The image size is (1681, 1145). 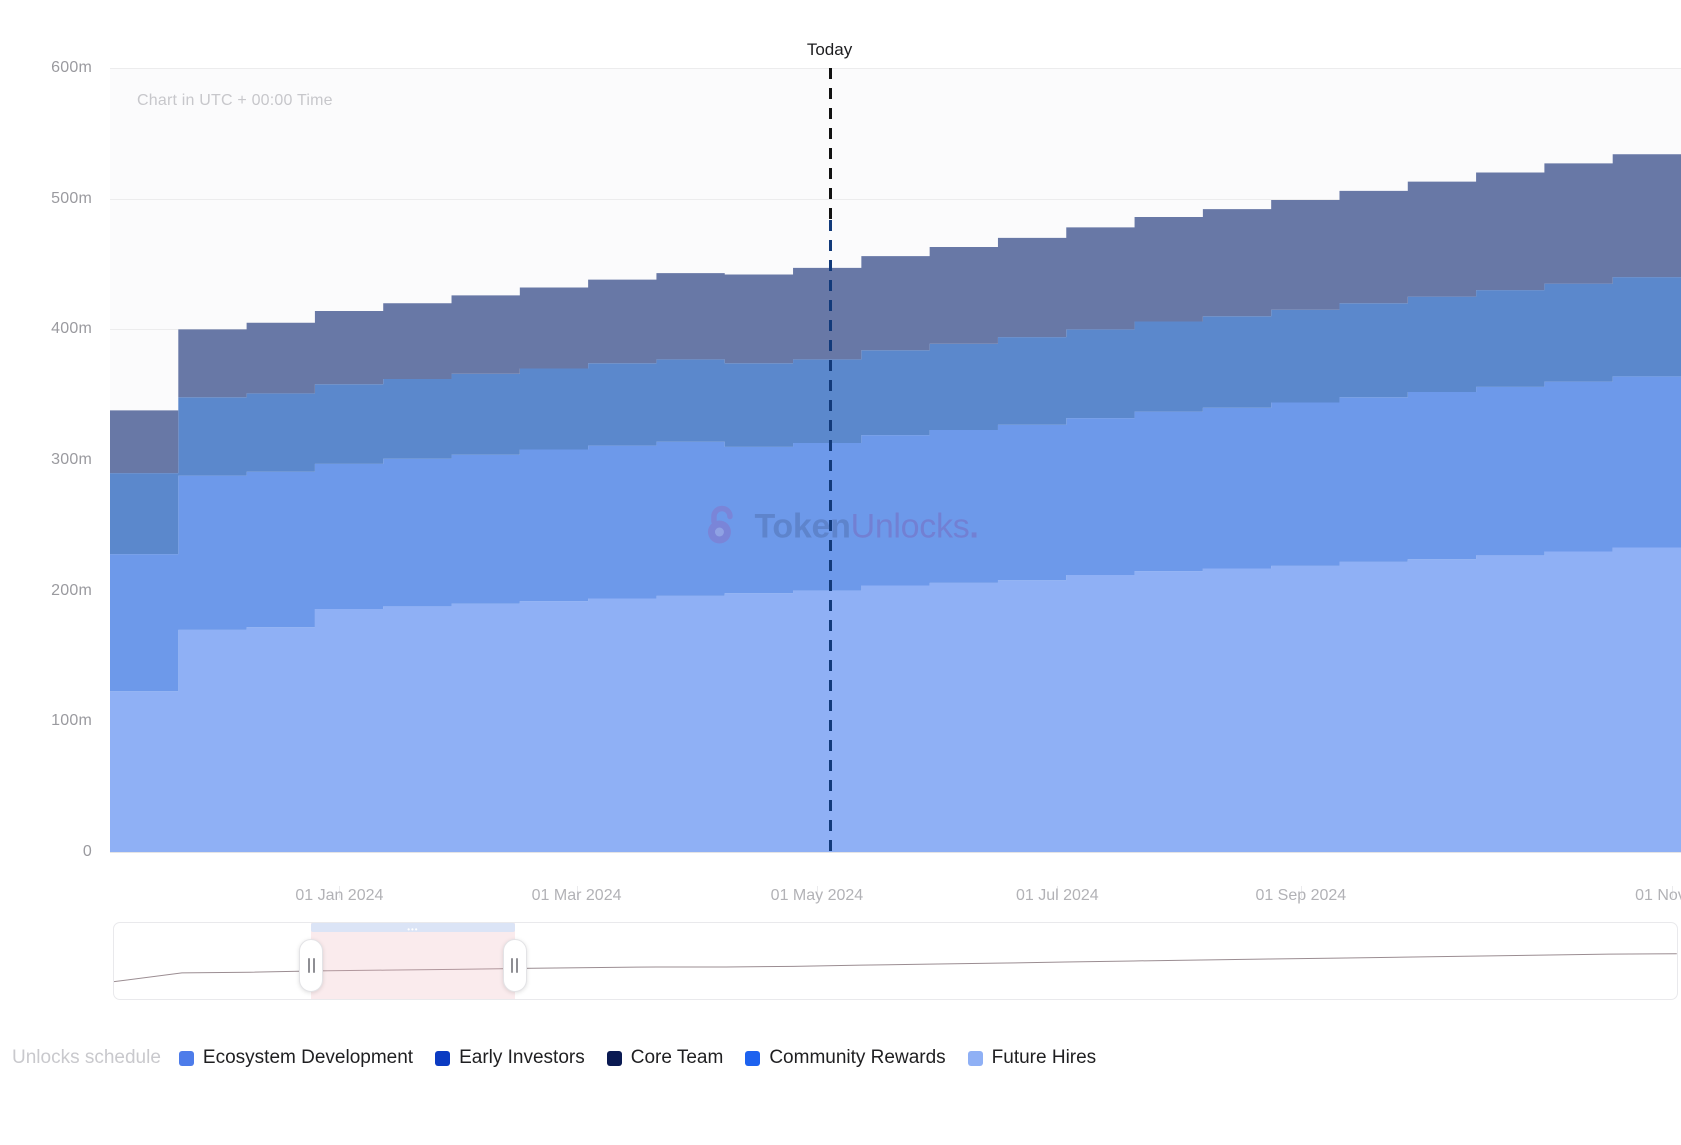 I want to click on legend-item-future-hires: Future Hires, so click(x=1032, y=1058).